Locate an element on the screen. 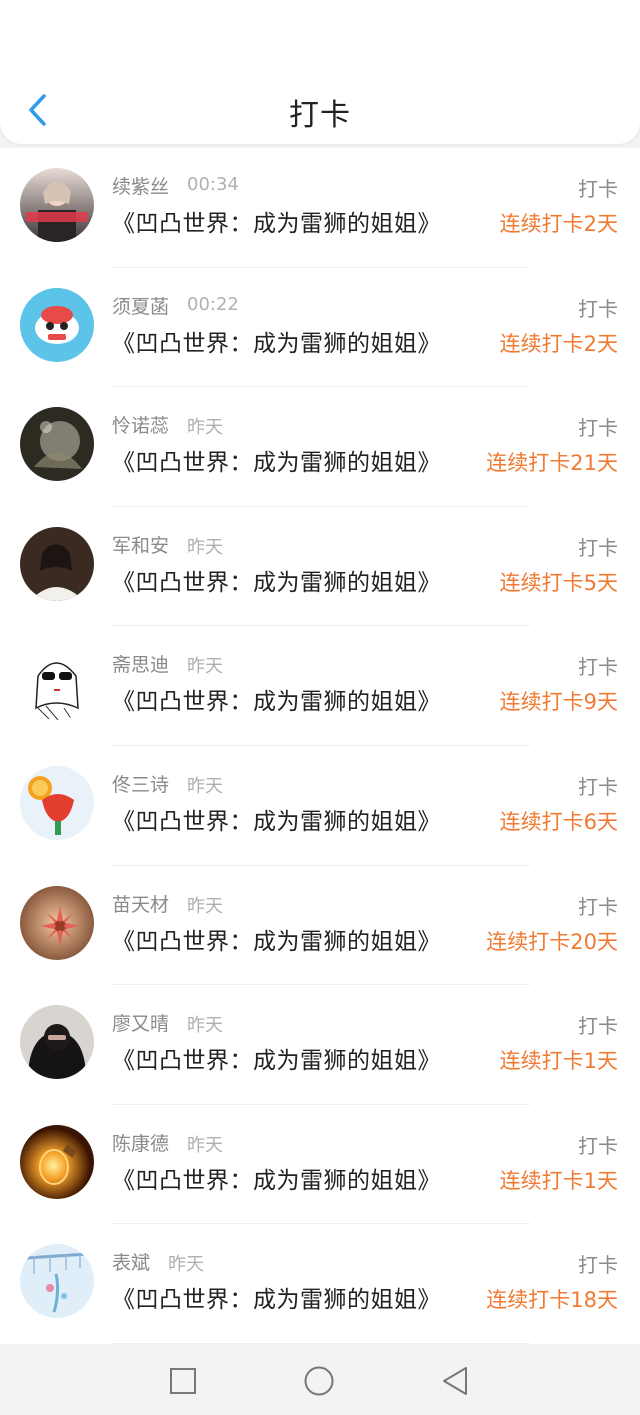  user-name: 苗天材 is located at coordinates (140, 903).